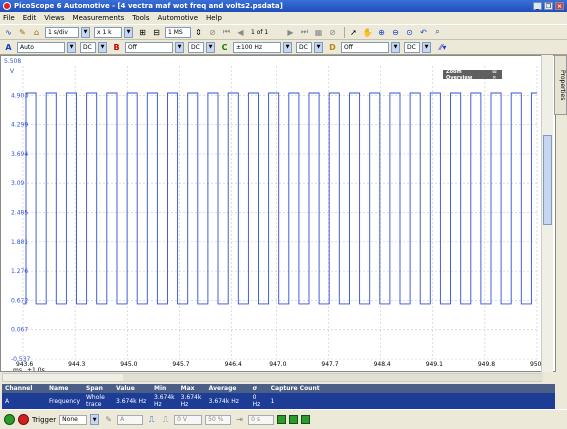 This screenshot has height=429, width=567. Describe the element at coordinates (196, 47) in the screenshot. I see `channel-b-coupling-select: DC` at that location.